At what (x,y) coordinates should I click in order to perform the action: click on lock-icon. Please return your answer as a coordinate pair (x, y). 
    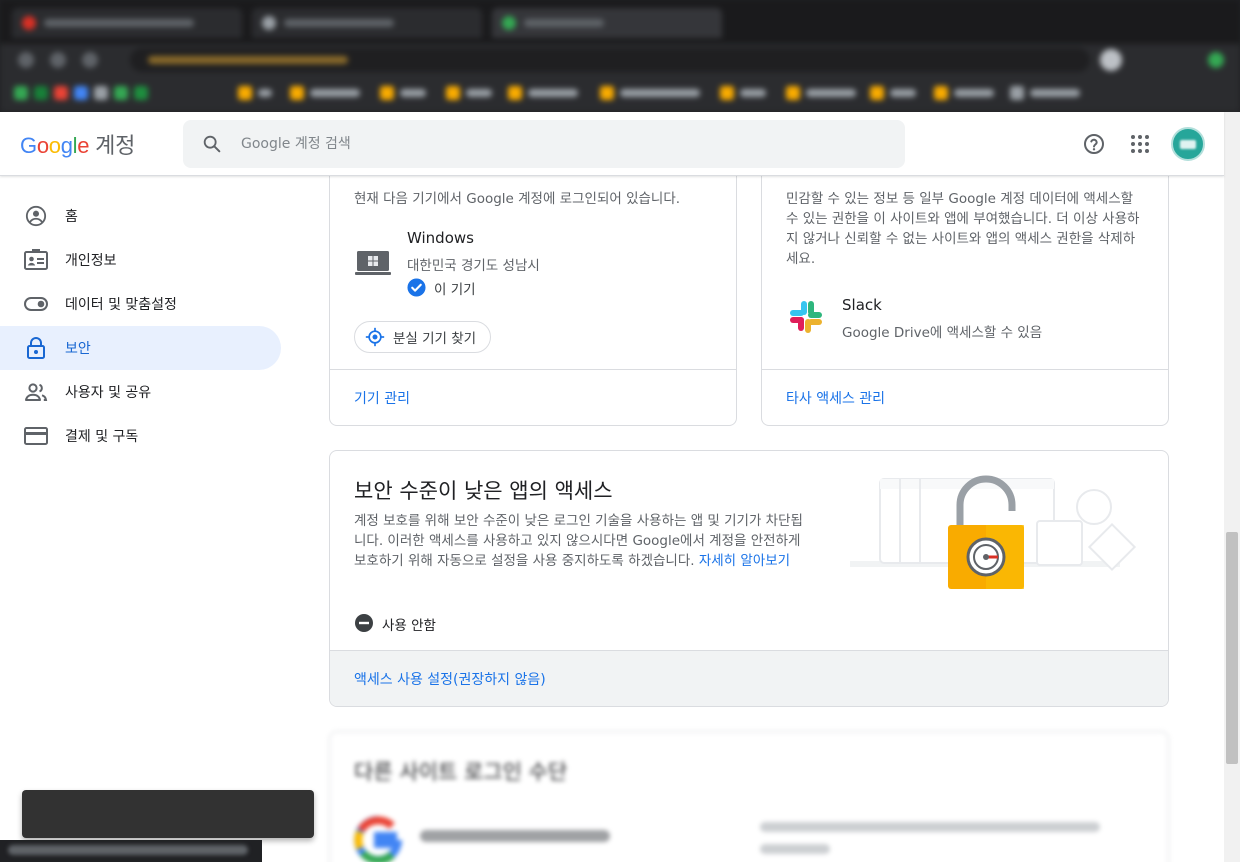
    Looking at the image, I should click on (36, 348).